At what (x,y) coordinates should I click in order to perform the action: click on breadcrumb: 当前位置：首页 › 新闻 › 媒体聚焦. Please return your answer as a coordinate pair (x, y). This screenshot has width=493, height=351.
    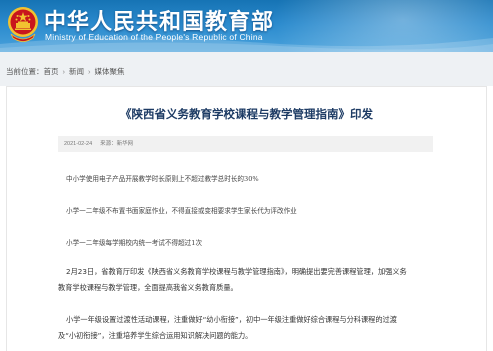
    Looking at the image, I should click on (65, 71).